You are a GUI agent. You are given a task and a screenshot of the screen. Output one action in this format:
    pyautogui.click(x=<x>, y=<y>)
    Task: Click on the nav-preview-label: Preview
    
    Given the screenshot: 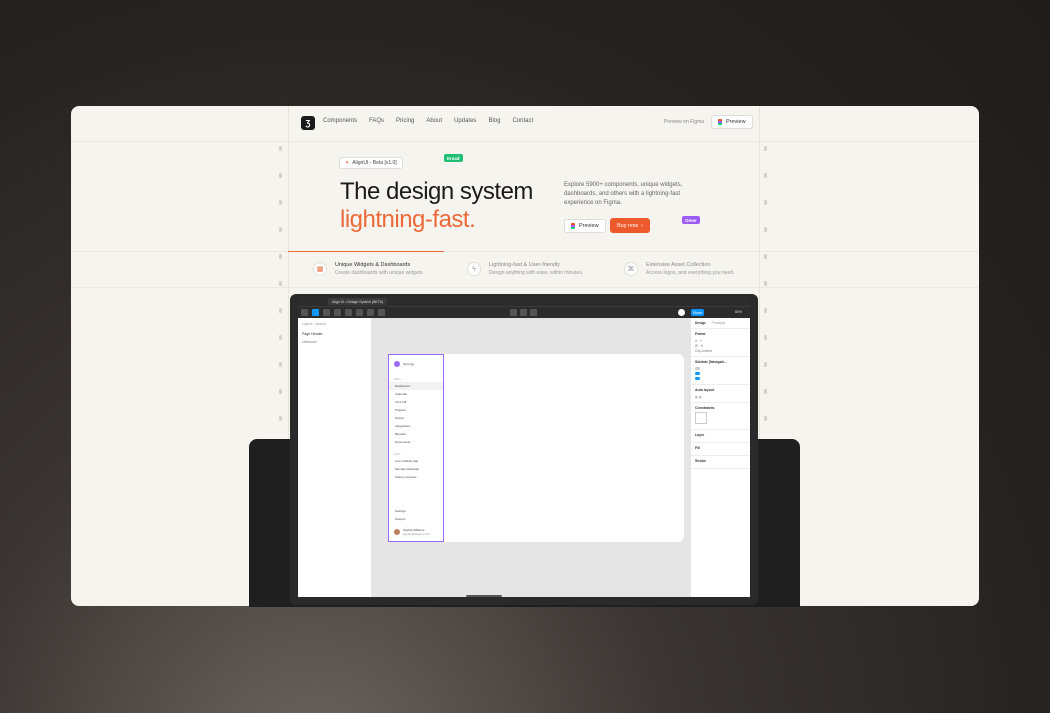 What is the action you would take?
    pyautogui.click(x=736, y=122)
    